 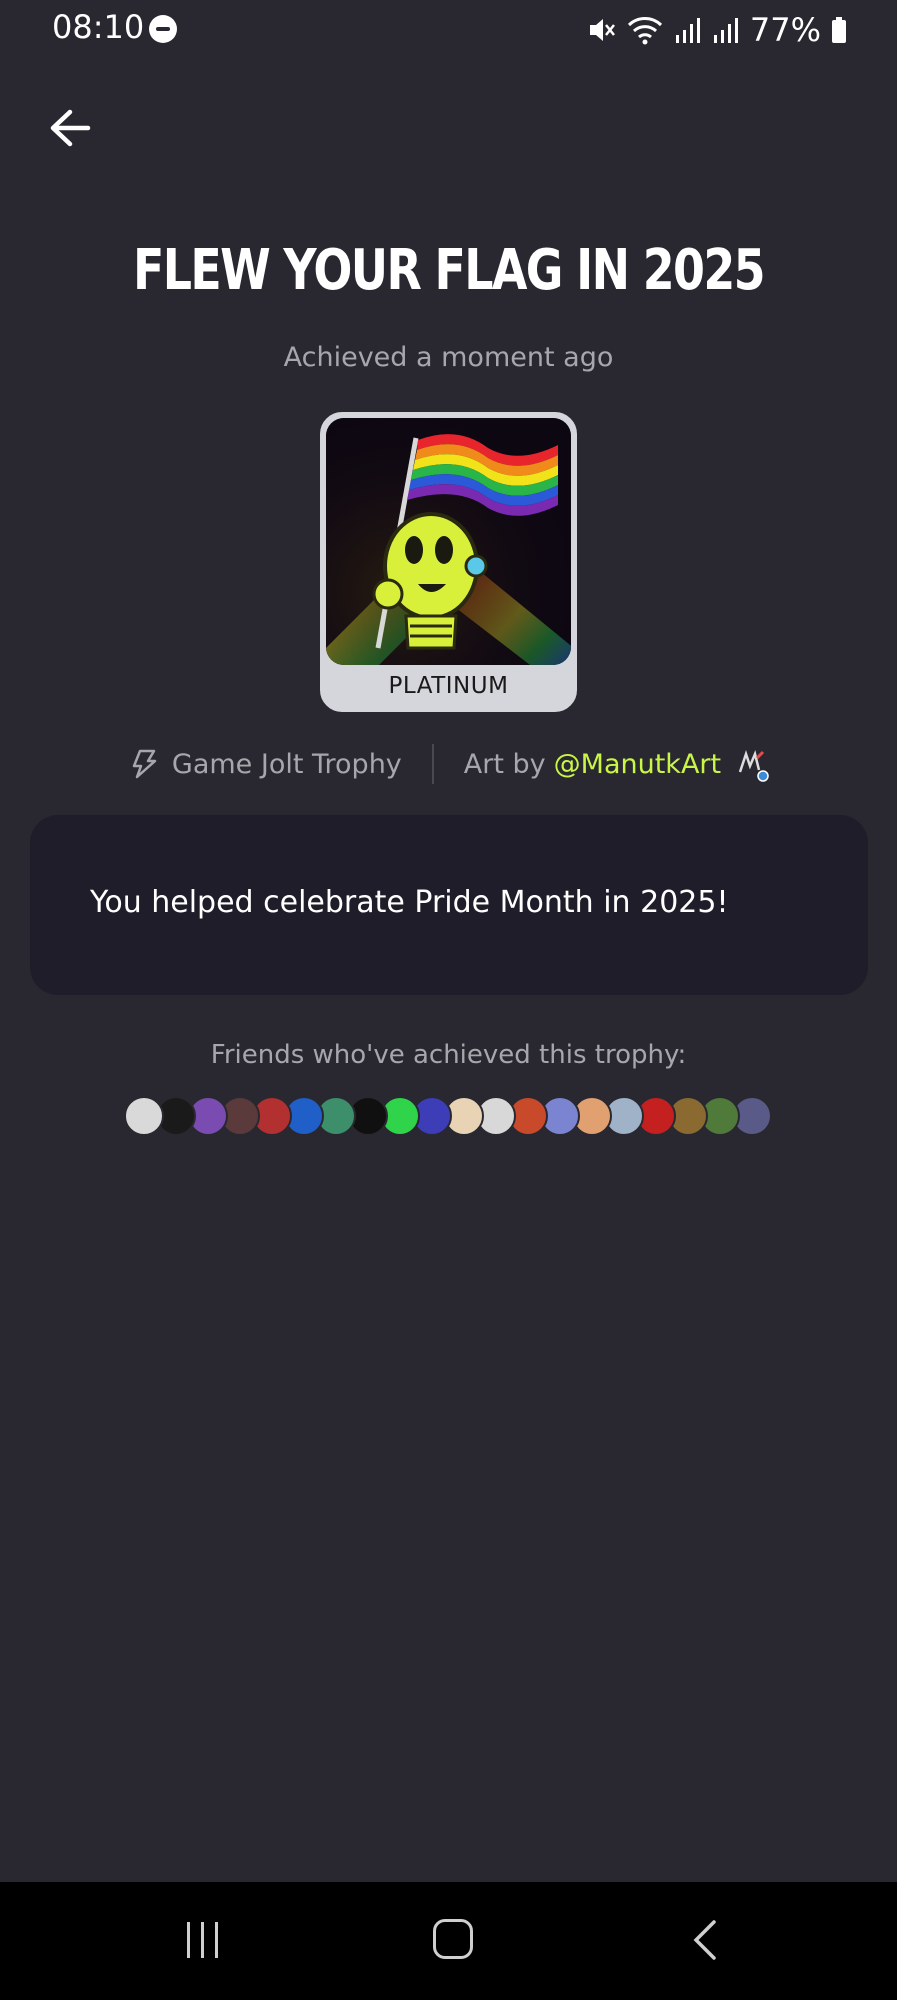 What do you see at coordinates (839, 30) in the screenshot?
I see `battery-icon` at bounding box center [839, 30].